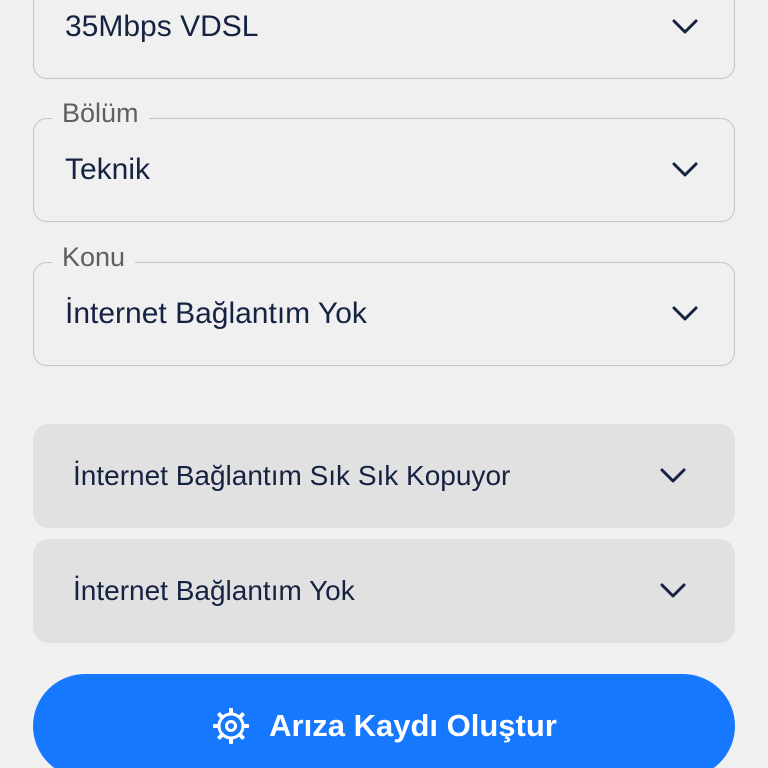 Image resolution: width=768 pixels, height=768 pixels. Describe the element at coordinates (292, 475) in the screenshot. I see `faq-item-label: İnternet Bağlantım Sık Sık Kopuyor` at that location.